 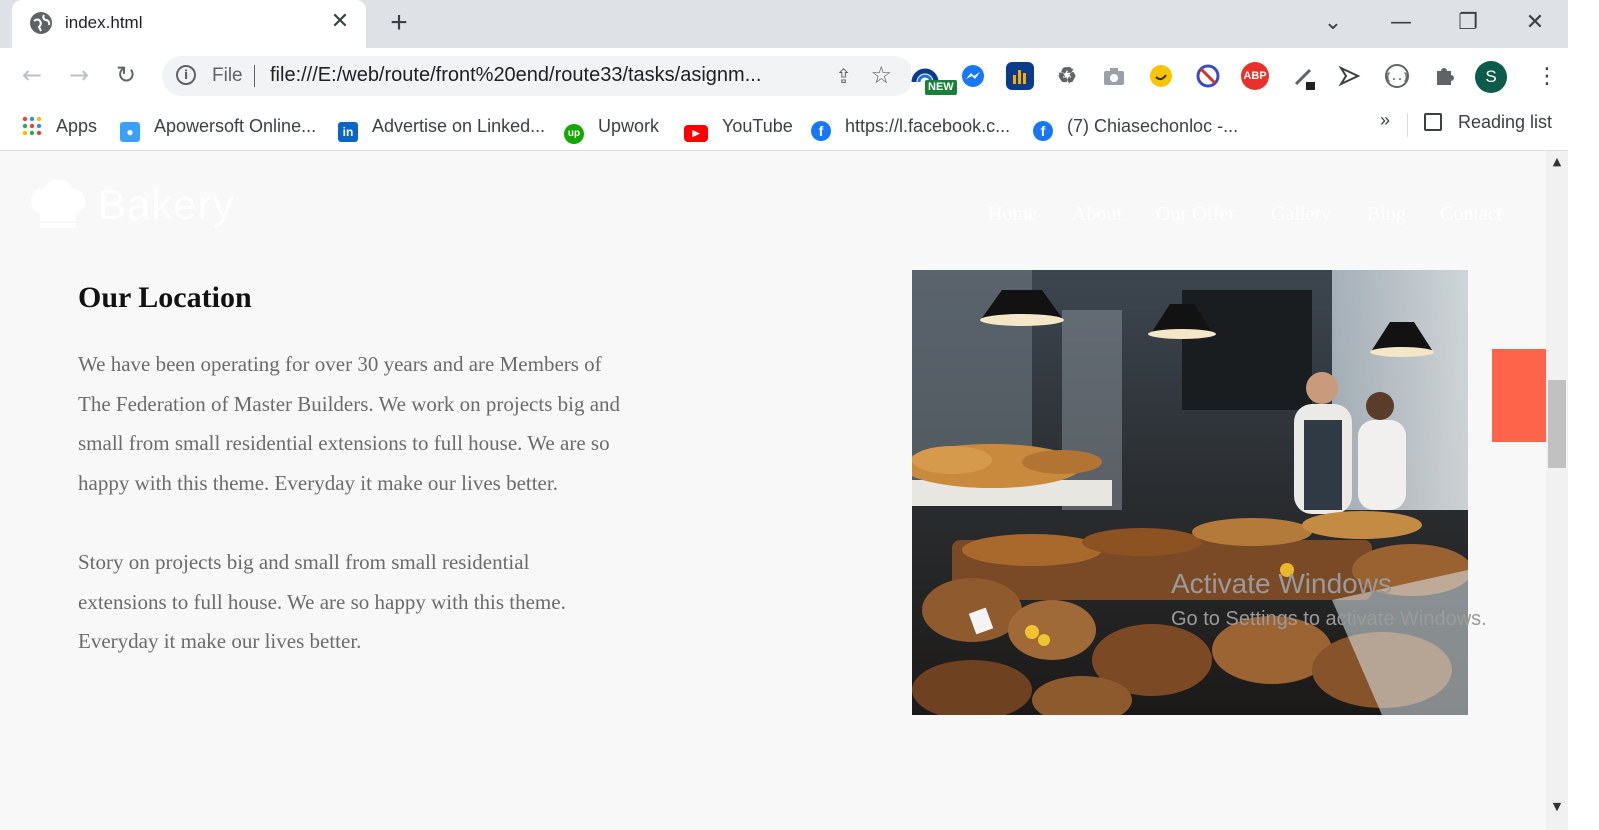 What do you see at coordinates (340, 22) in the screenshot?
I see `tab-close-icon: ✕` at bounding box center [340, 22].